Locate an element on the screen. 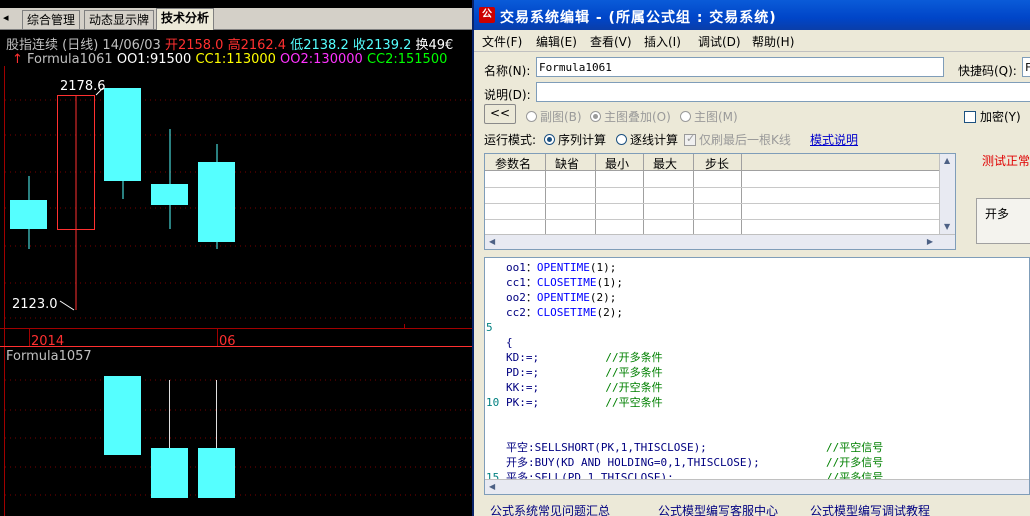 Image resolution: width=1030 pixels, height=516 pixels. code-comment: //开多条件 is located at coordinates (634, 357).